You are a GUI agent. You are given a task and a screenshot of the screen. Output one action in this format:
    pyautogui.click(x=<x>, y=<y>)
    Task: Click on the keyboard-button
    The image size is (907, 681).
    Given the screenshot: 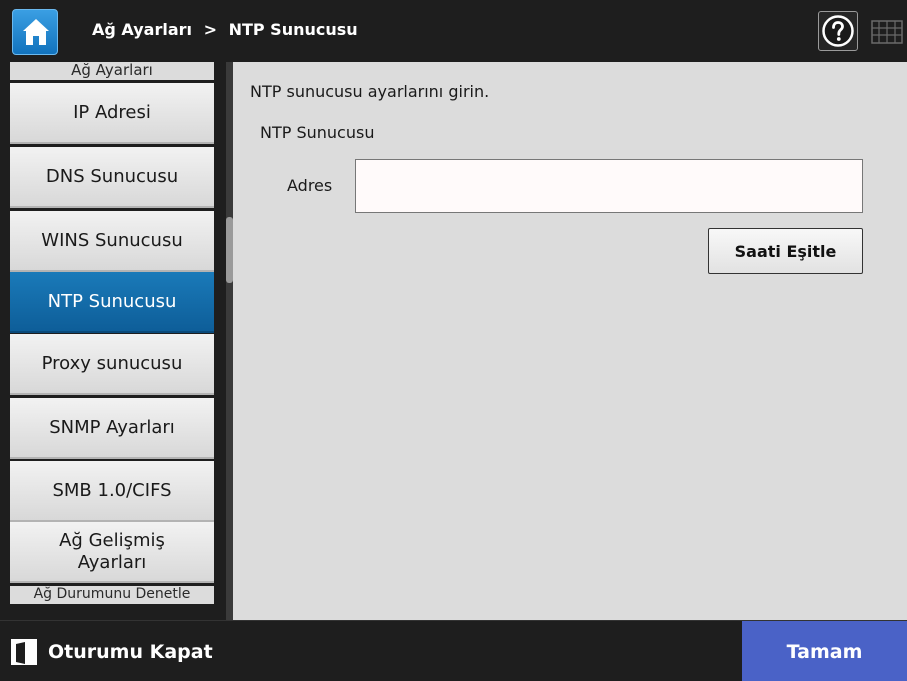 What is the action you would take?
    pyautogui.click(x=886, y=31)
    